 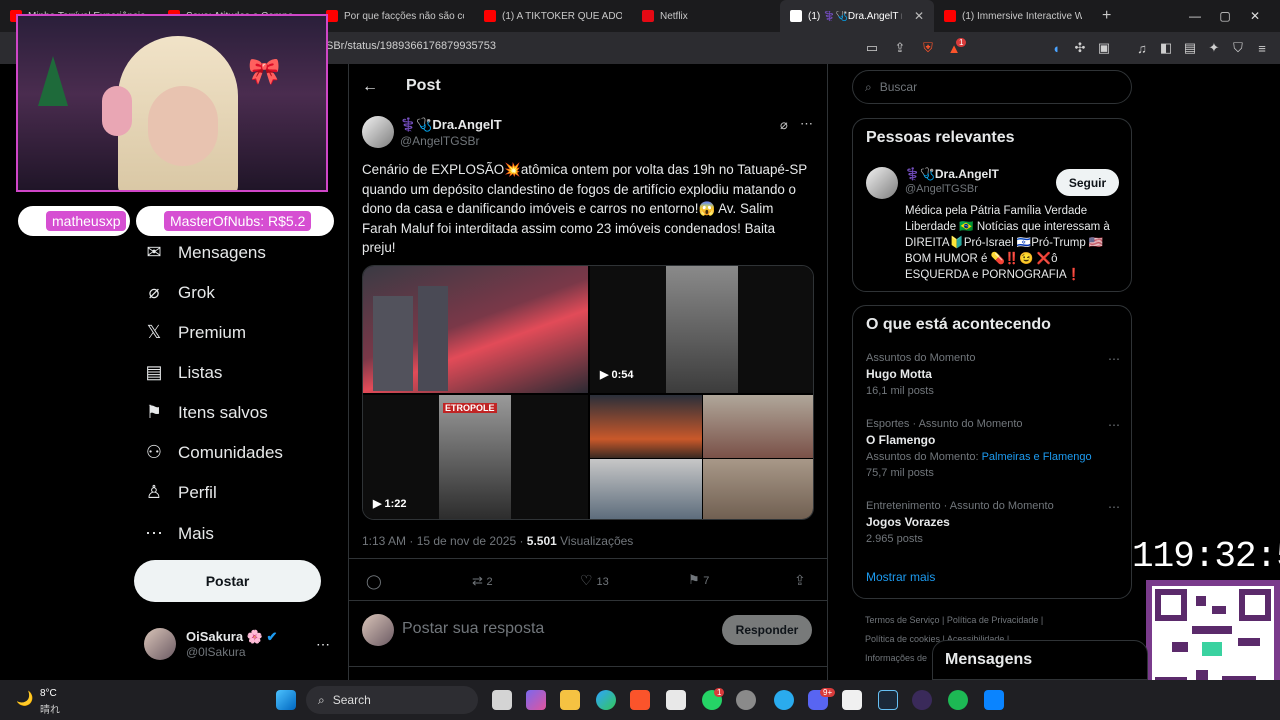 I want to click on person-name: ⚕️🩺Dra.AngelT, so click(x=952, y=174).